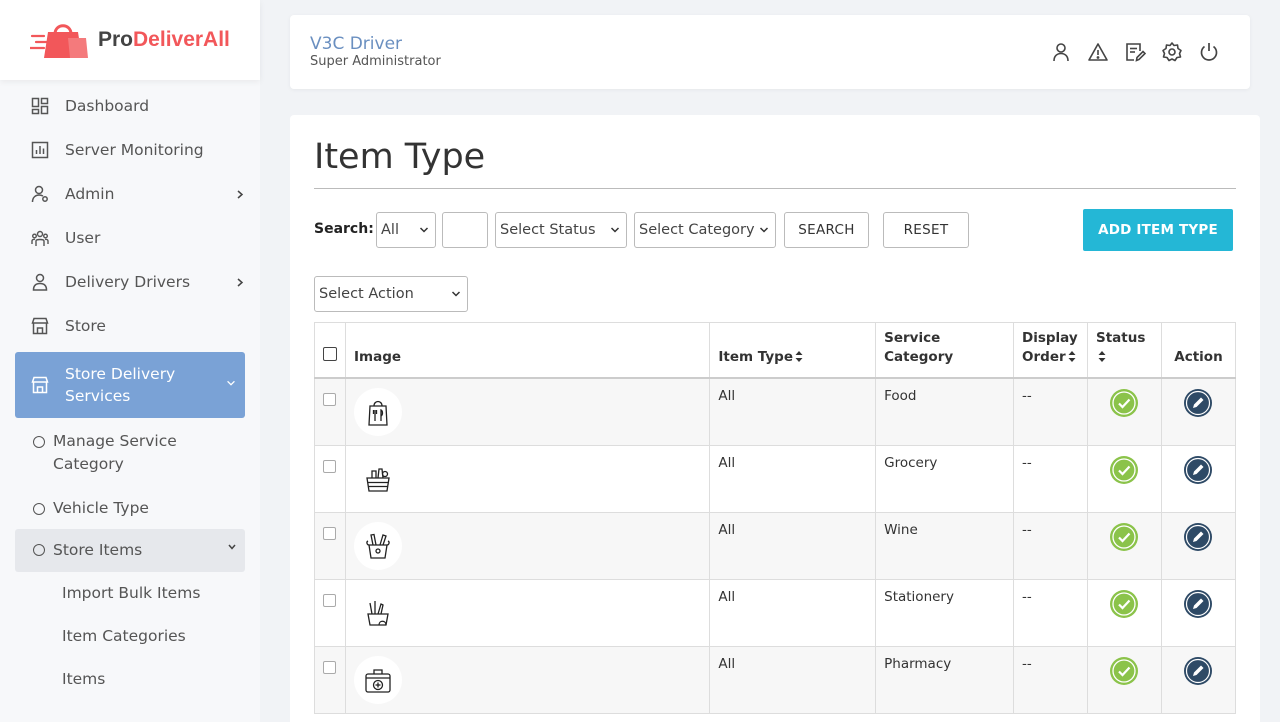  Describe the element at coordinates (406, 230) in the screenshot. I see `search-field-select: All` at that location.